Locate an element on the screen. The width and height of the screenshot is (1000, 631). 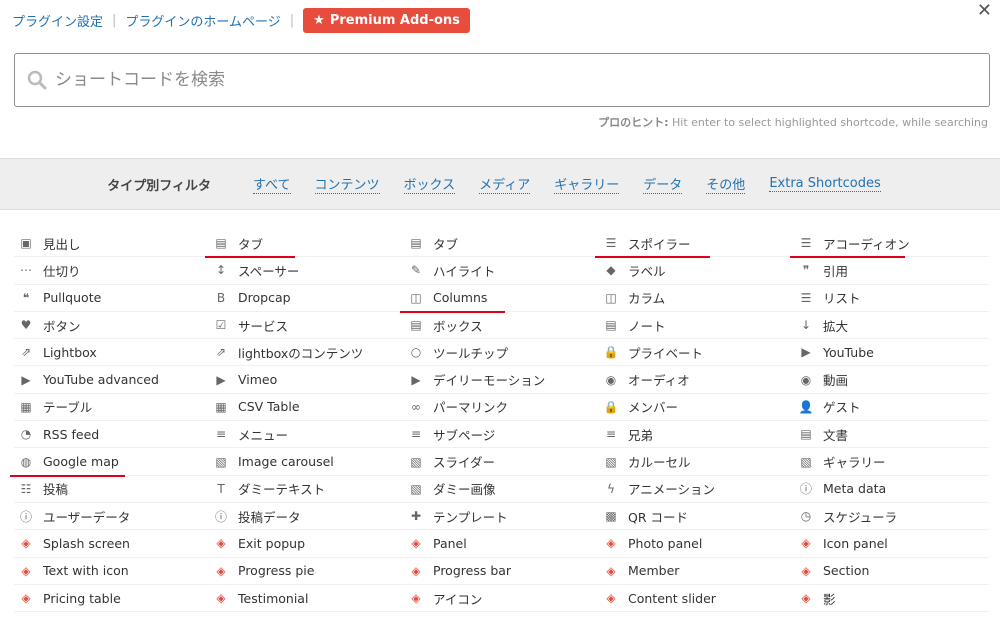
shortcode-item: ▩ QR コード is located at coordinates (696, 517).